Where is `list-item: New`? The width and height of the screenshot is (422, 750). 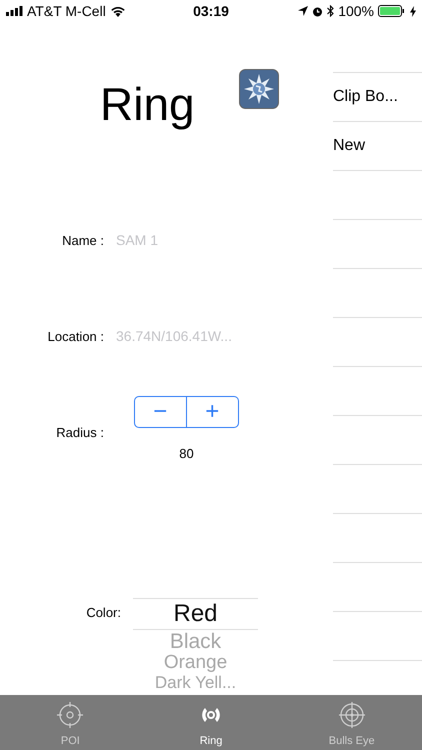 list-item: New is located at coordinates (377, 145).